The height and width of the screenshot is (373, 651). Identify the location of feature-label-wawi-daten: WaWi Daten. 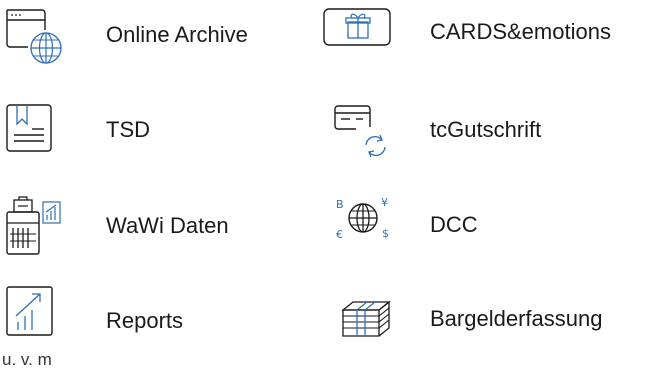
(167, 225).